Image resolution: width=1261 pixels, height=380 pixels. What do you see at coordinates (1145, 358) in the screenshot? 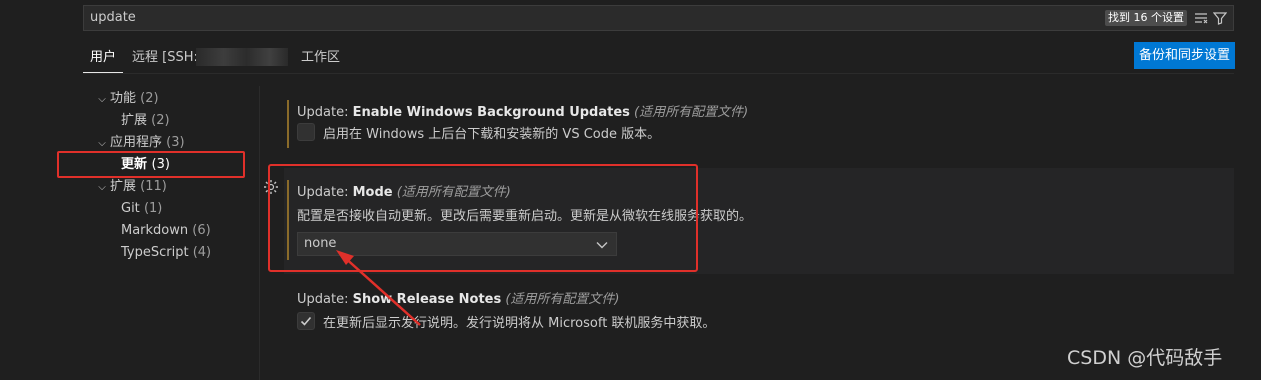
I see `watermark: CSDN @代码敌手` at bounding box center [1145, 358].